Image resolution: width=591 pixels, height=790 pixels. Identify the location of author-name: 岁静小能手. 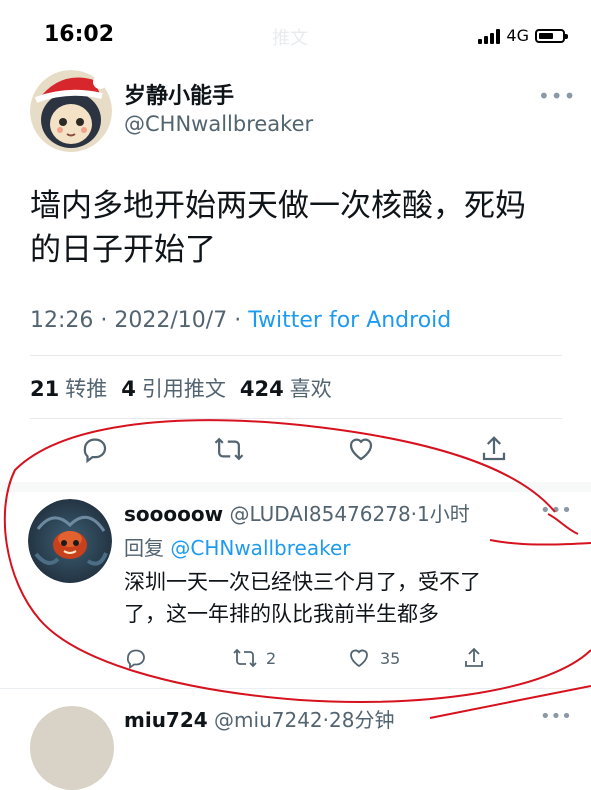
(179, 94).